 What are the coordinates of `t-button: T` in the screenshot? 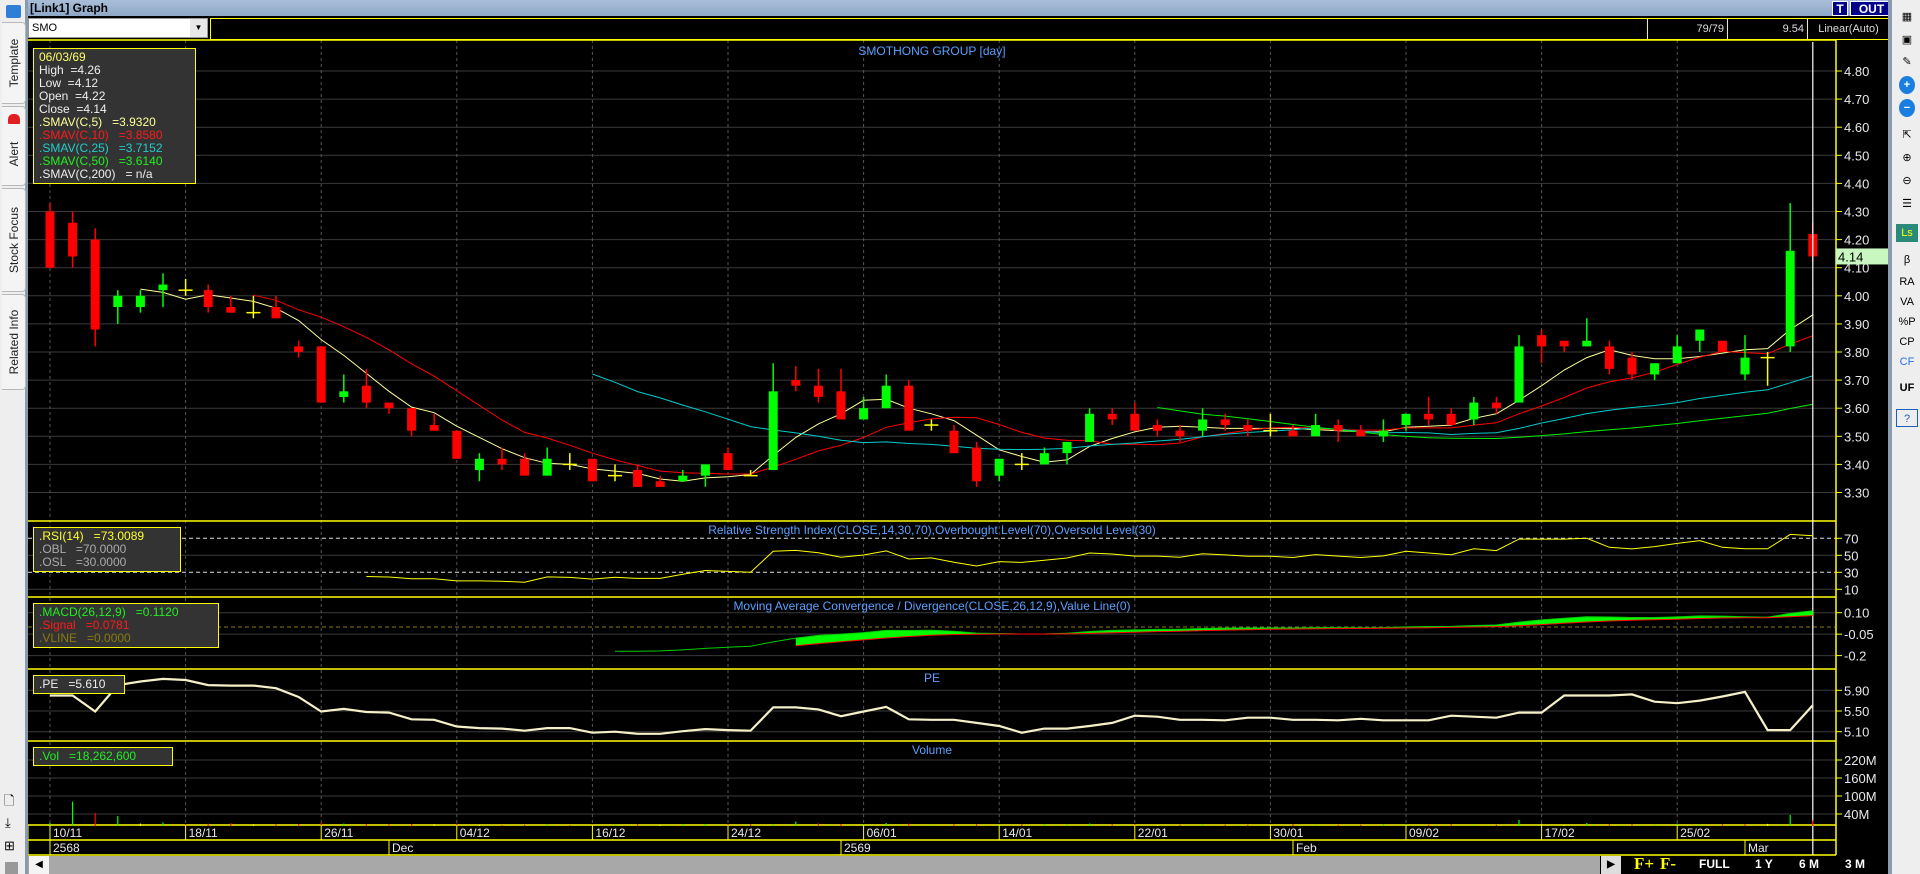 It's located at (1840, 8).